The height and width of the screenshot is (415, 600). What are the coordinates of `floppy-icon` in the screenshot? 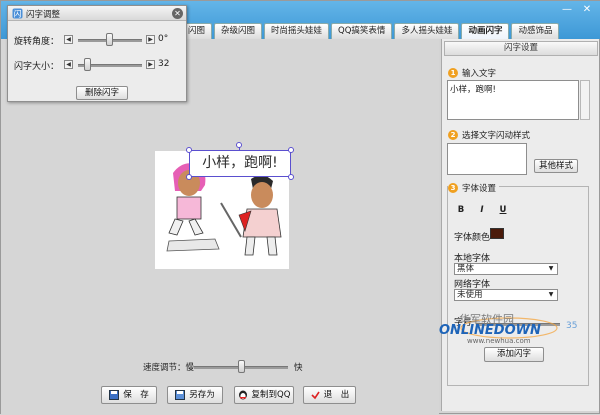 It's located at (114, 395).